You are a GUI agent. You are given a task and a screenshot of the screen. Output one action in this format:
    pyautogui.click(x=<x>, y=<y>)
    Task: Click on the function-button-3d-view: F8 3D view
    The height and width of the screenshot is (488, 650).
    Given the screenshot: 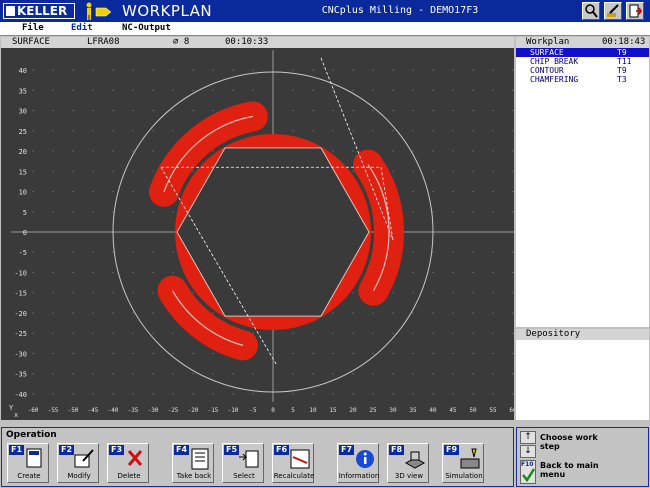 What is the action you would take?
    pyautogui.click(x=408, y=463)
    